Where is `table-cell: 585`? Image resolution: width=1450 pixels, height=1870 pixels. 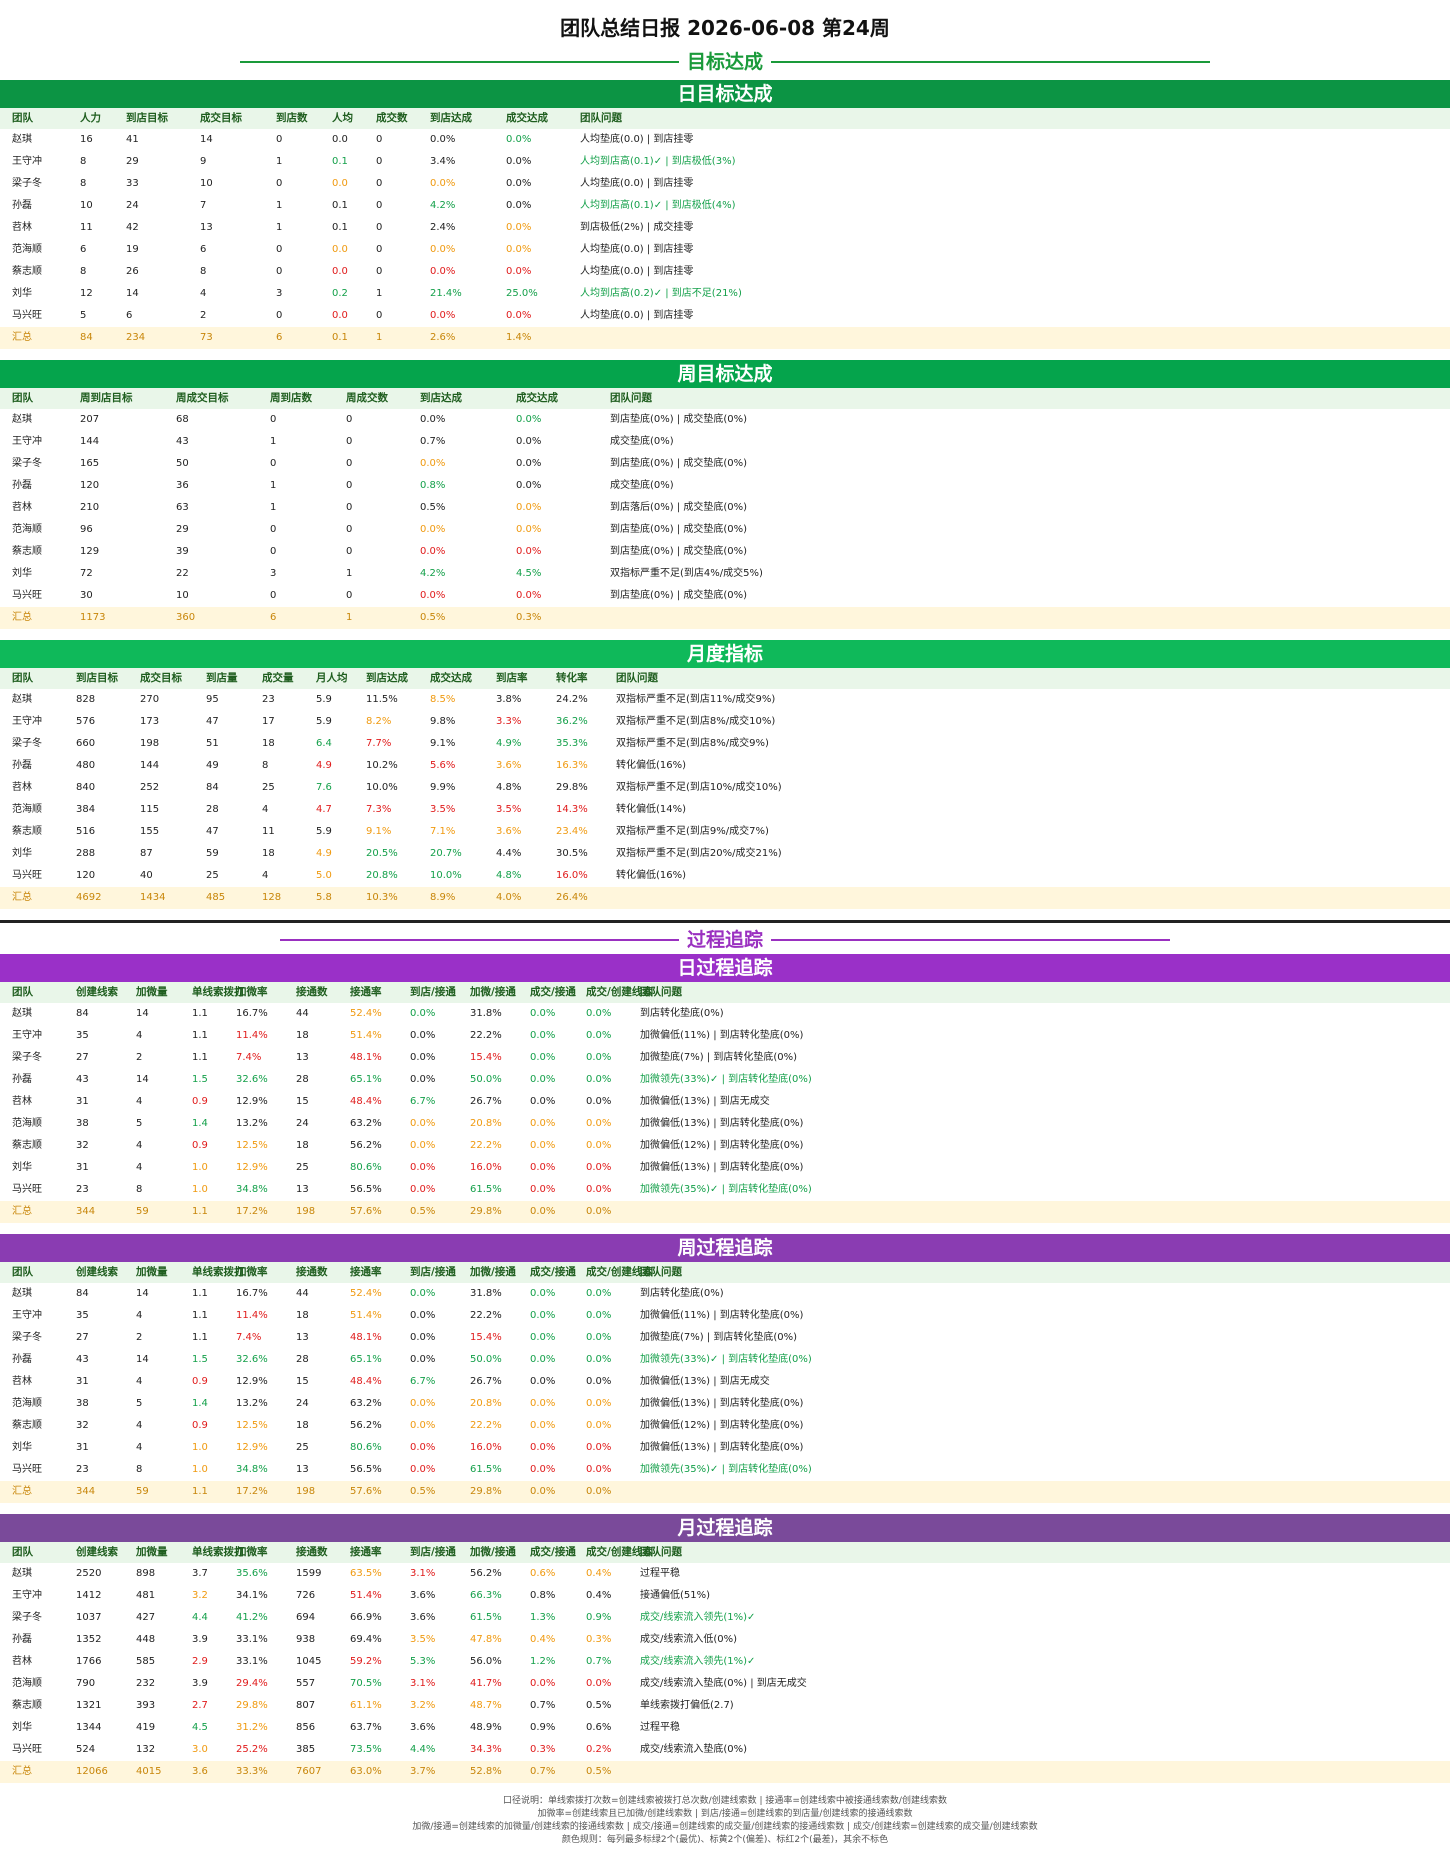 table-cell: 585 is located at coordinates (146, 1661).